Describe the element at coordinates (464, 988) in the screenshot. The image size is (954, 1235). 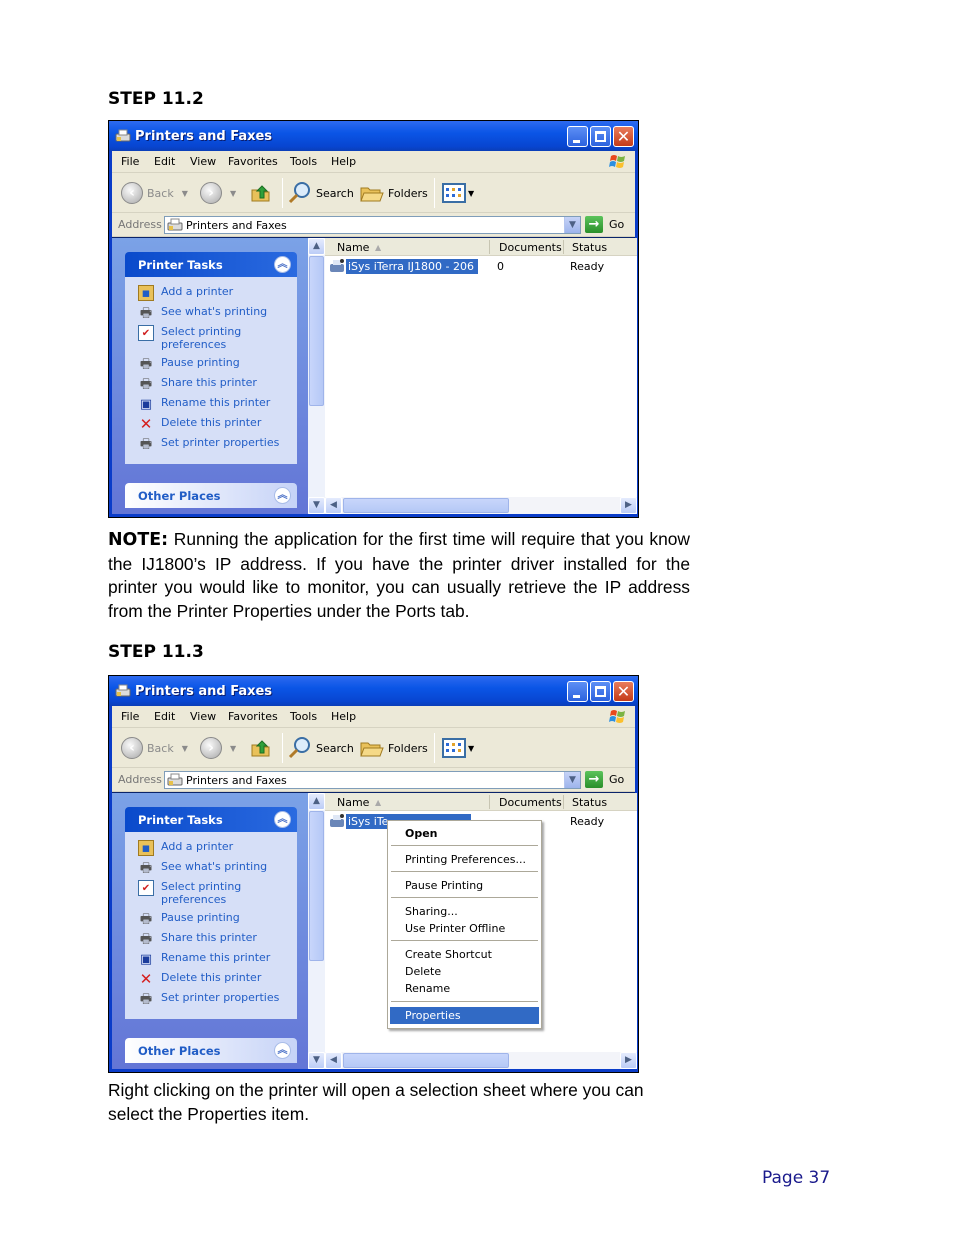
I see `context-rename: Rename` at that location.